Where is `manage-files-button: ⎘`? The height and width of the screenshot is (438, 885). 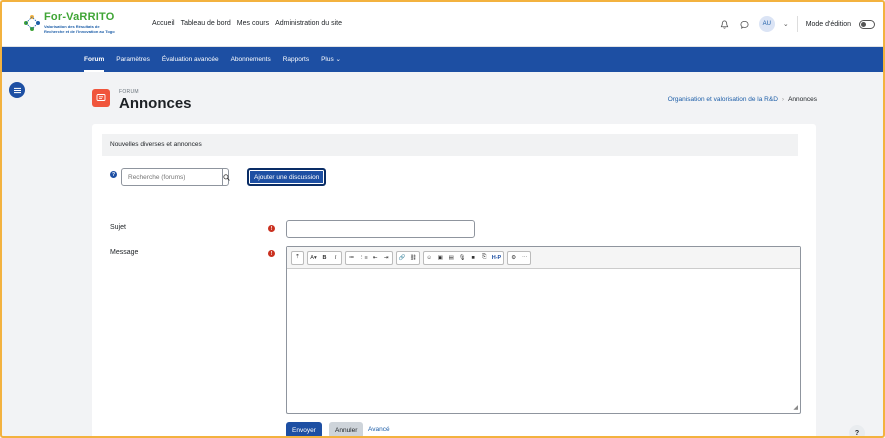
manage-files-button: ⎘ is located at coordinates (484, 258).